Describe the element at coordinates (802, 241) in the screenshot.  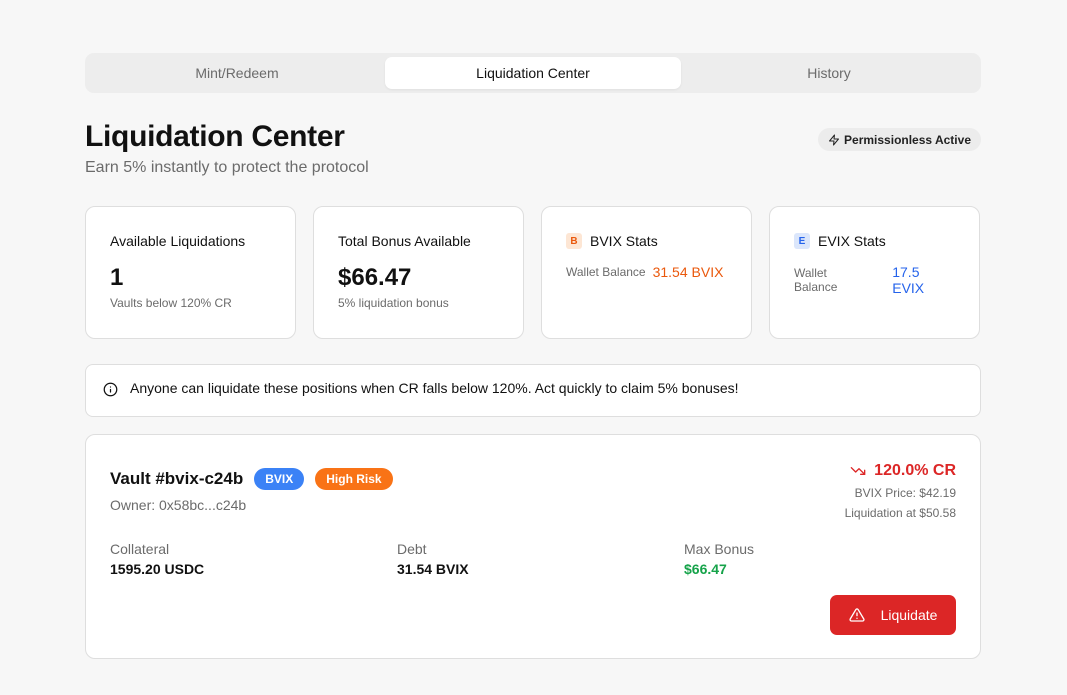
I see `evix-token-icon: E` at that location.